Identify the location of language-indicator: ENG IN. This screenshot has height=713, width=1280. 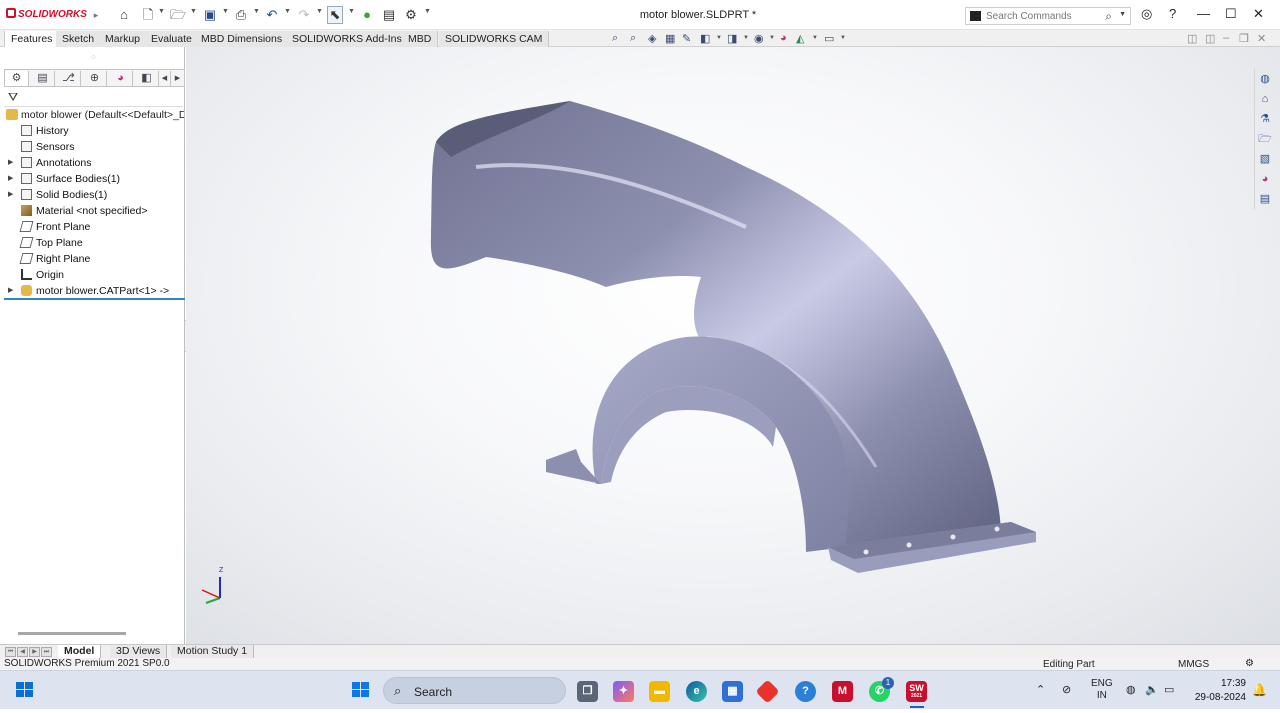
(1102, 690).